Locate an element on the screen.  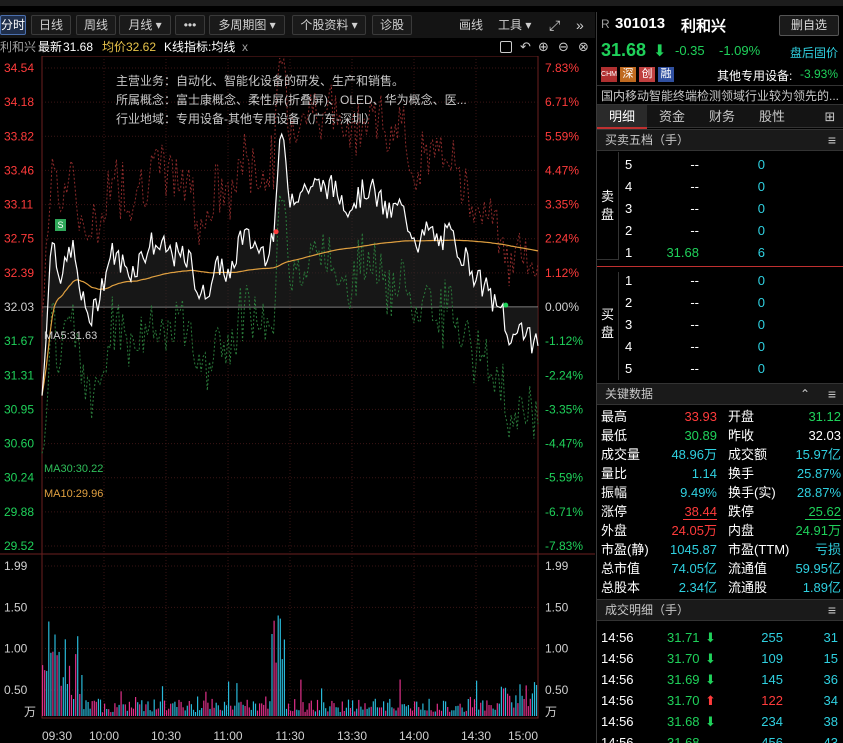
keydata-label: 振幅 is located at coordinates (614, 492).